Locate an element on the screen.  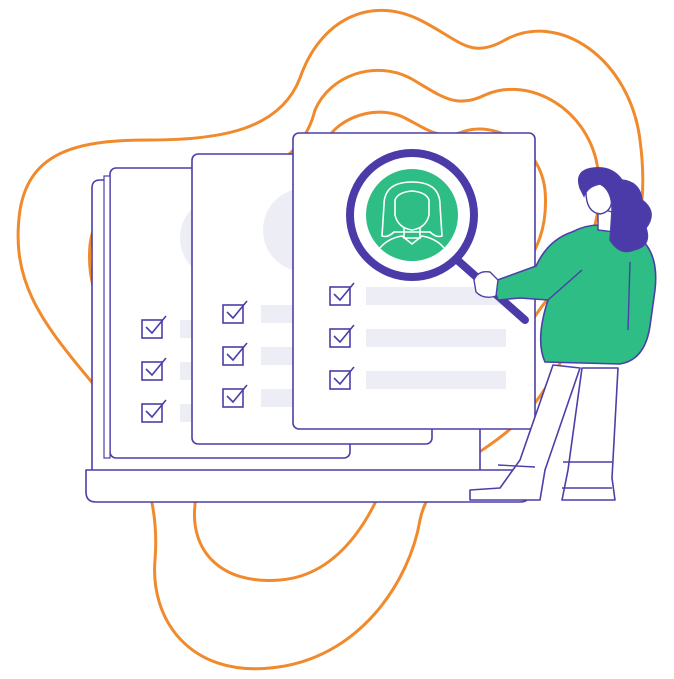
tray-base is located at coordinates (308, 486).